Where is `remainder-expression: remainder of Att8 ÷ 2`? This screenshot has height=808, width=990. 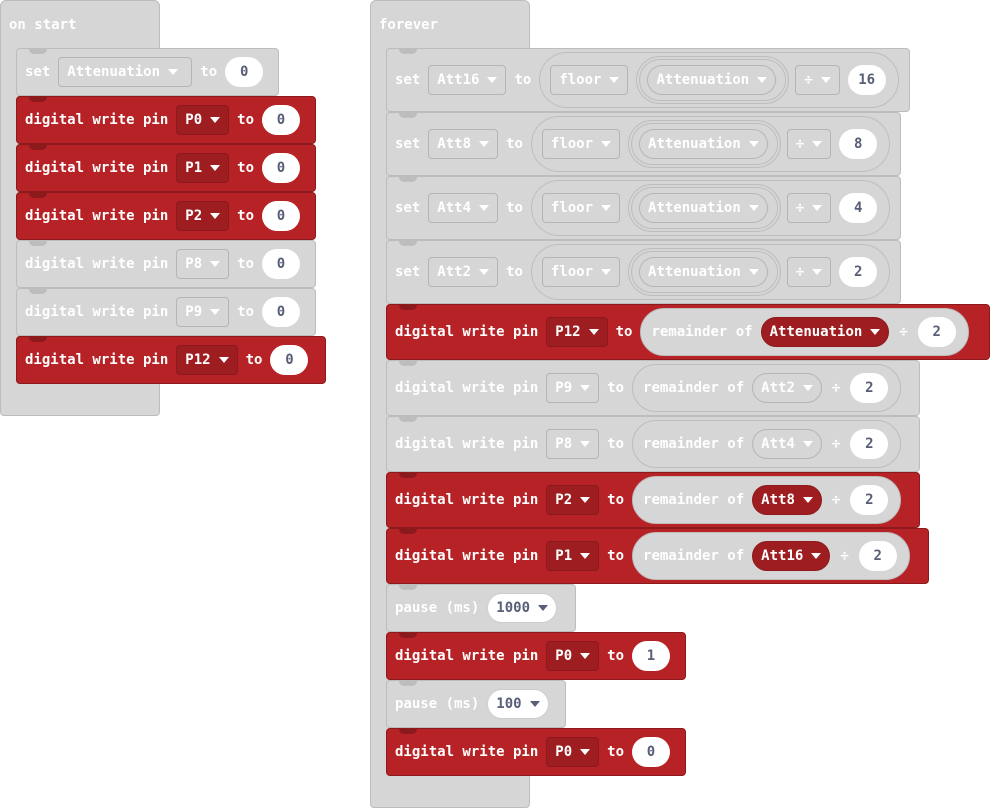
remainder-expression: remainder of Att8 ÷ 2 is located at coordinates (767, 500).